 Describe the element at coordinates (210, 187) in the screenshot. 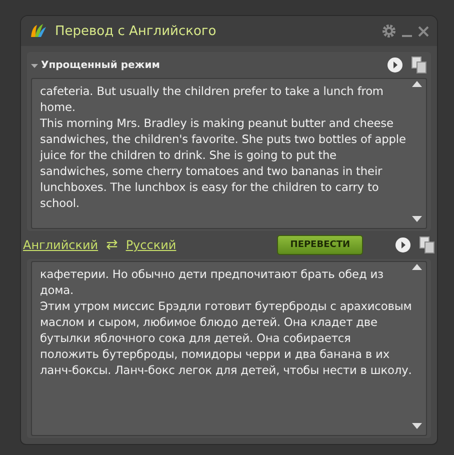

I see `text-line: lunchboxes. The lunchbox is easy for the children to carry to` at that location.